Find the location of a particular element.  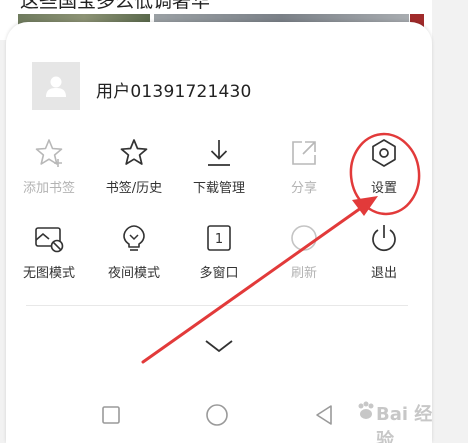

no-image-icon is located at coordinates (49, 240).